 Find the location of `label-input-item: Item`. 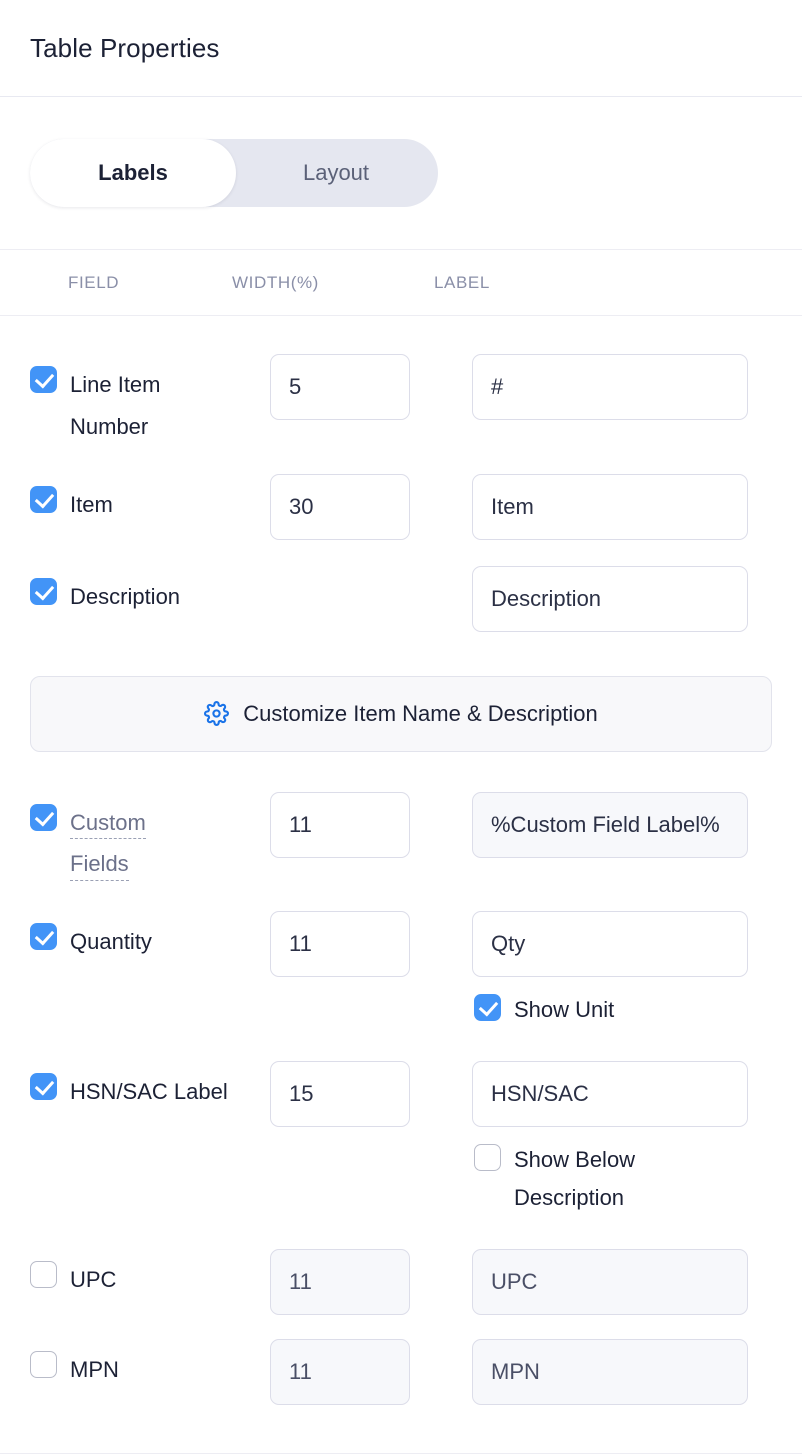

label-input-item: Item is located at coordinates (610, 506).